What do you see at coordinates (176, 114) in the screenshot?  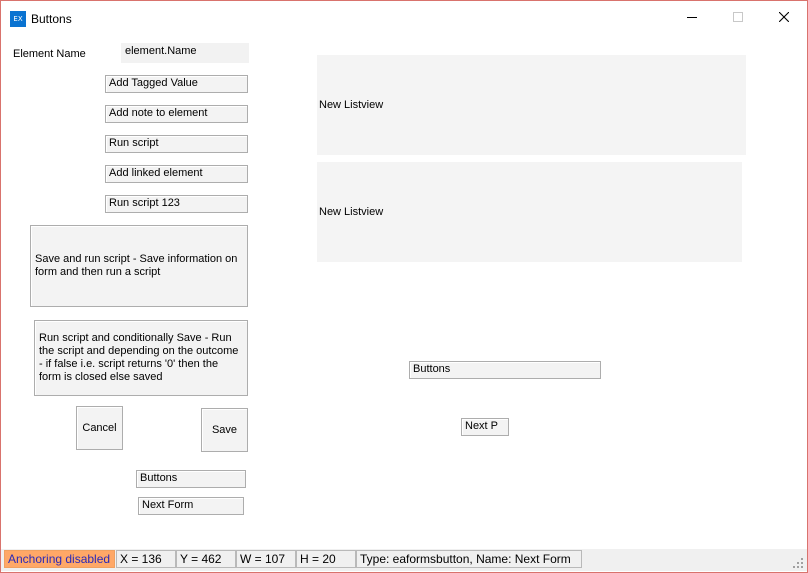 I see `add-note-button: Add note to element` at bounding box center [176, 114].